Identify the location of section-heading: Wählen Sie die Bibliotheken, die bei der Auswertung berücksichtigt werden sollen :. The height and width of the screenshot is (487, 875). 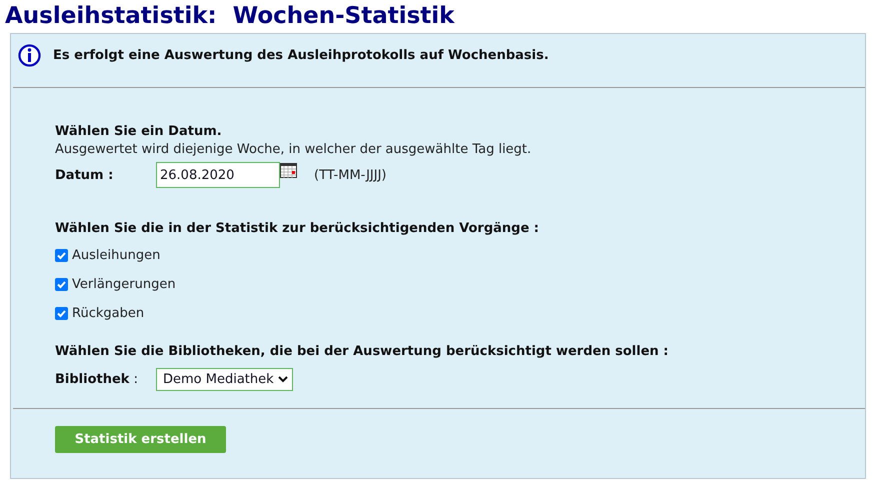
(362, 351).